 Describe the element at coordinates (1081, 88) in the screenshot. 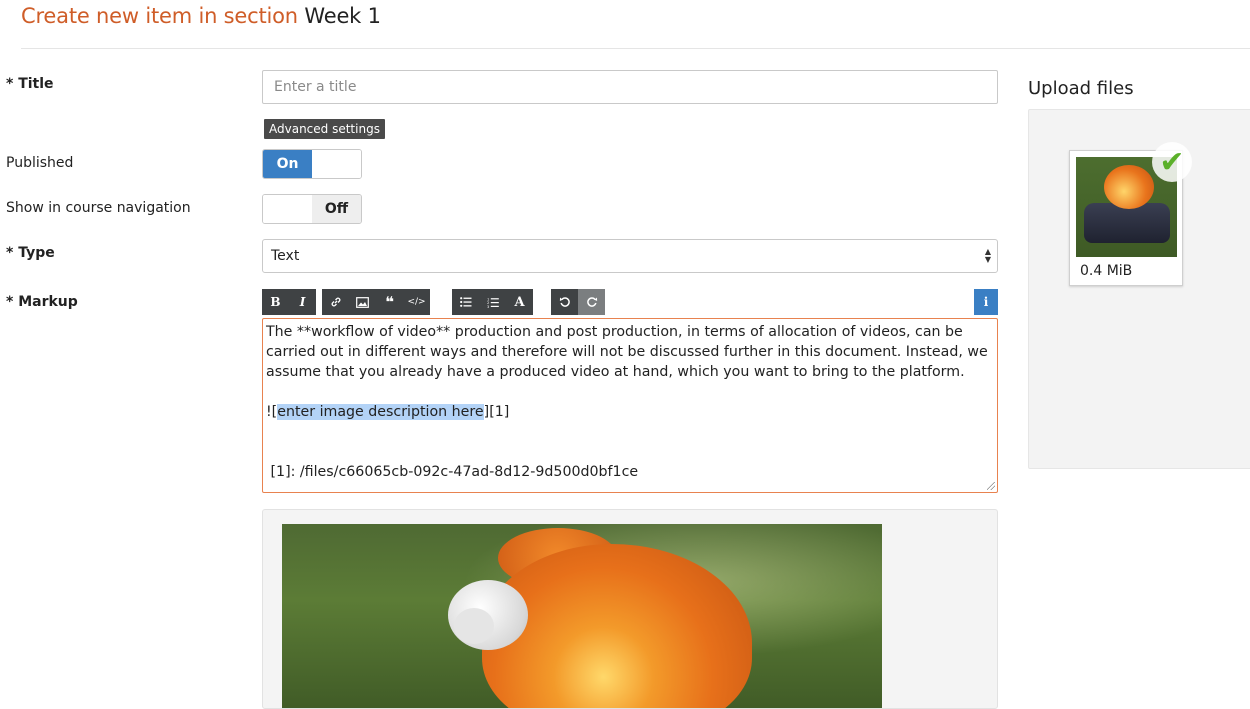

I see `upload-files-title: Upload files` at that location.